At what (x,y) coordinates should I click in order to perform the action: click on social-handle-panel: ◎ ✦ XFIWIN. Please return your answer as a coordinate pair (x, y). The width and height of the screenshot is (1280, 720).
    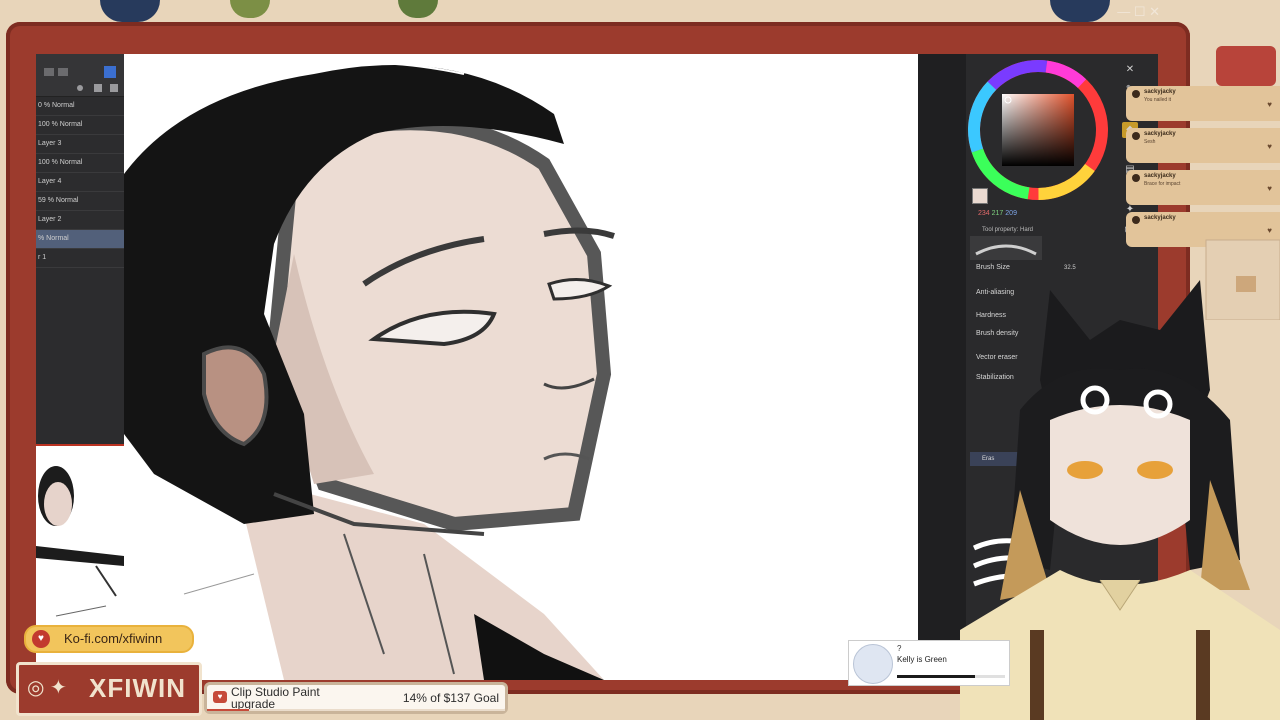
    Looking at the image, I should click on (109, 689).